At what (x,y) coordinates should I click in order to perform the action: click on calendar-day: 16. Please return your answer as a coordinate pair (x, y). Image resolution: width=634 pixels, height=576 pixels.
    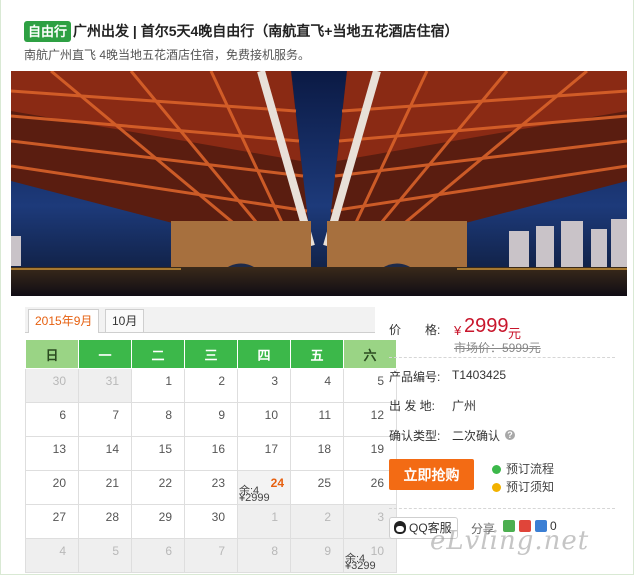
    Looking at the image, I should click on (211, 453).